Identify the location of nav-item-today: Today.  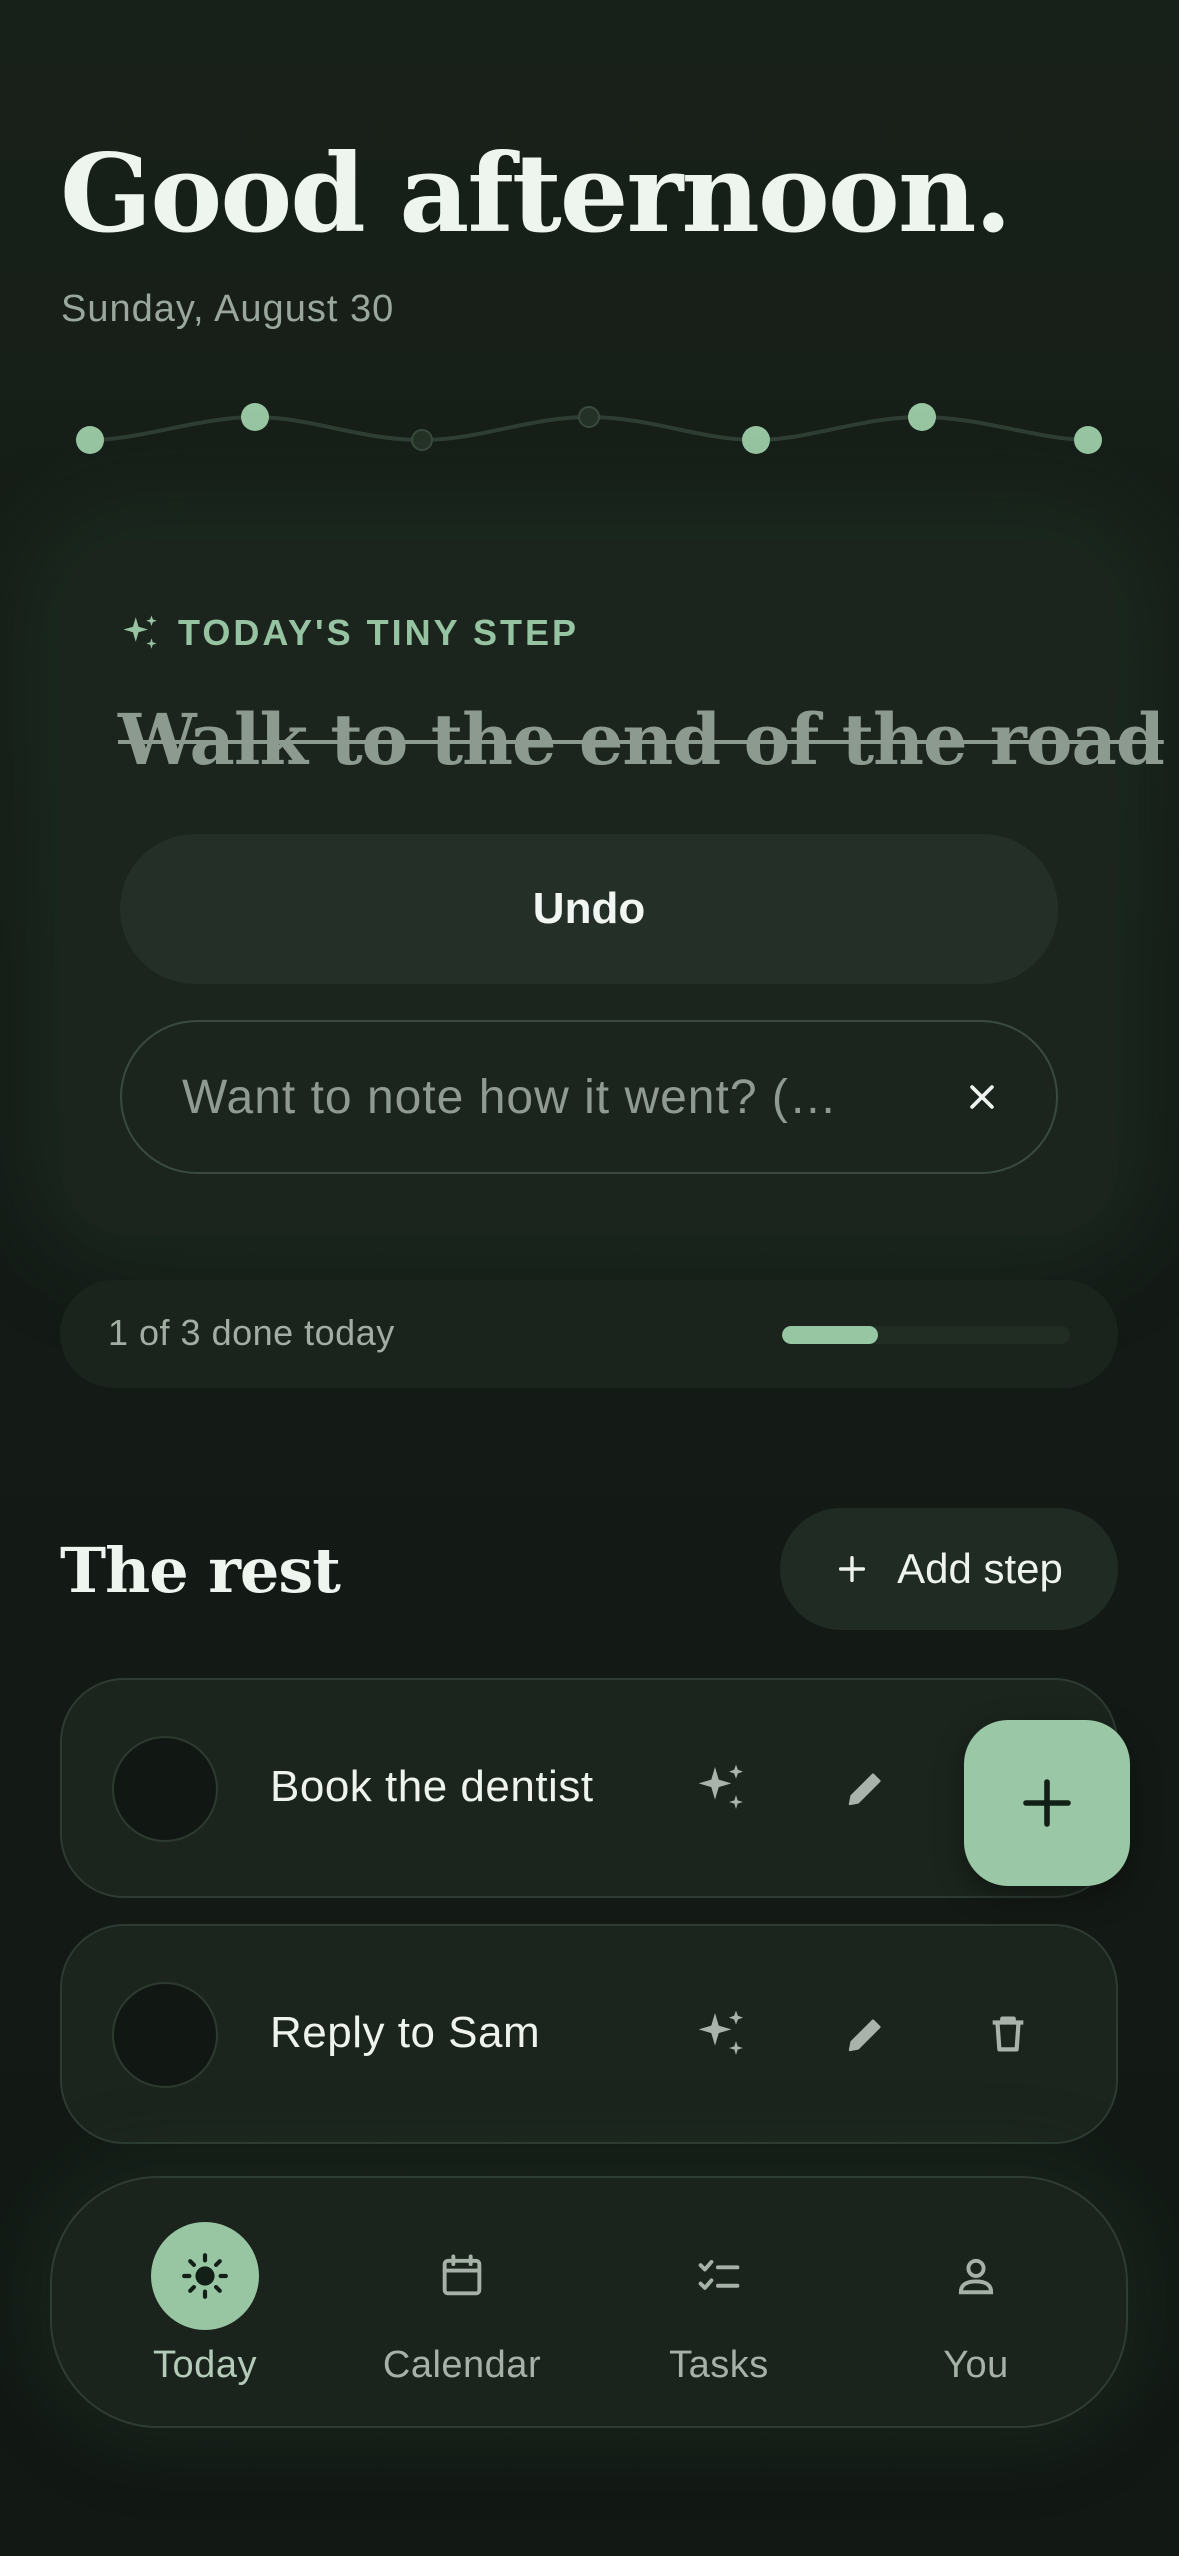
(205, 2304).